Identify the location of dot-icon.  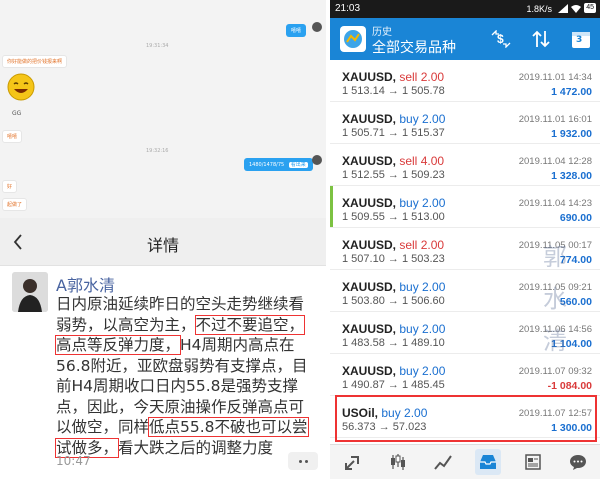
(300, 461).